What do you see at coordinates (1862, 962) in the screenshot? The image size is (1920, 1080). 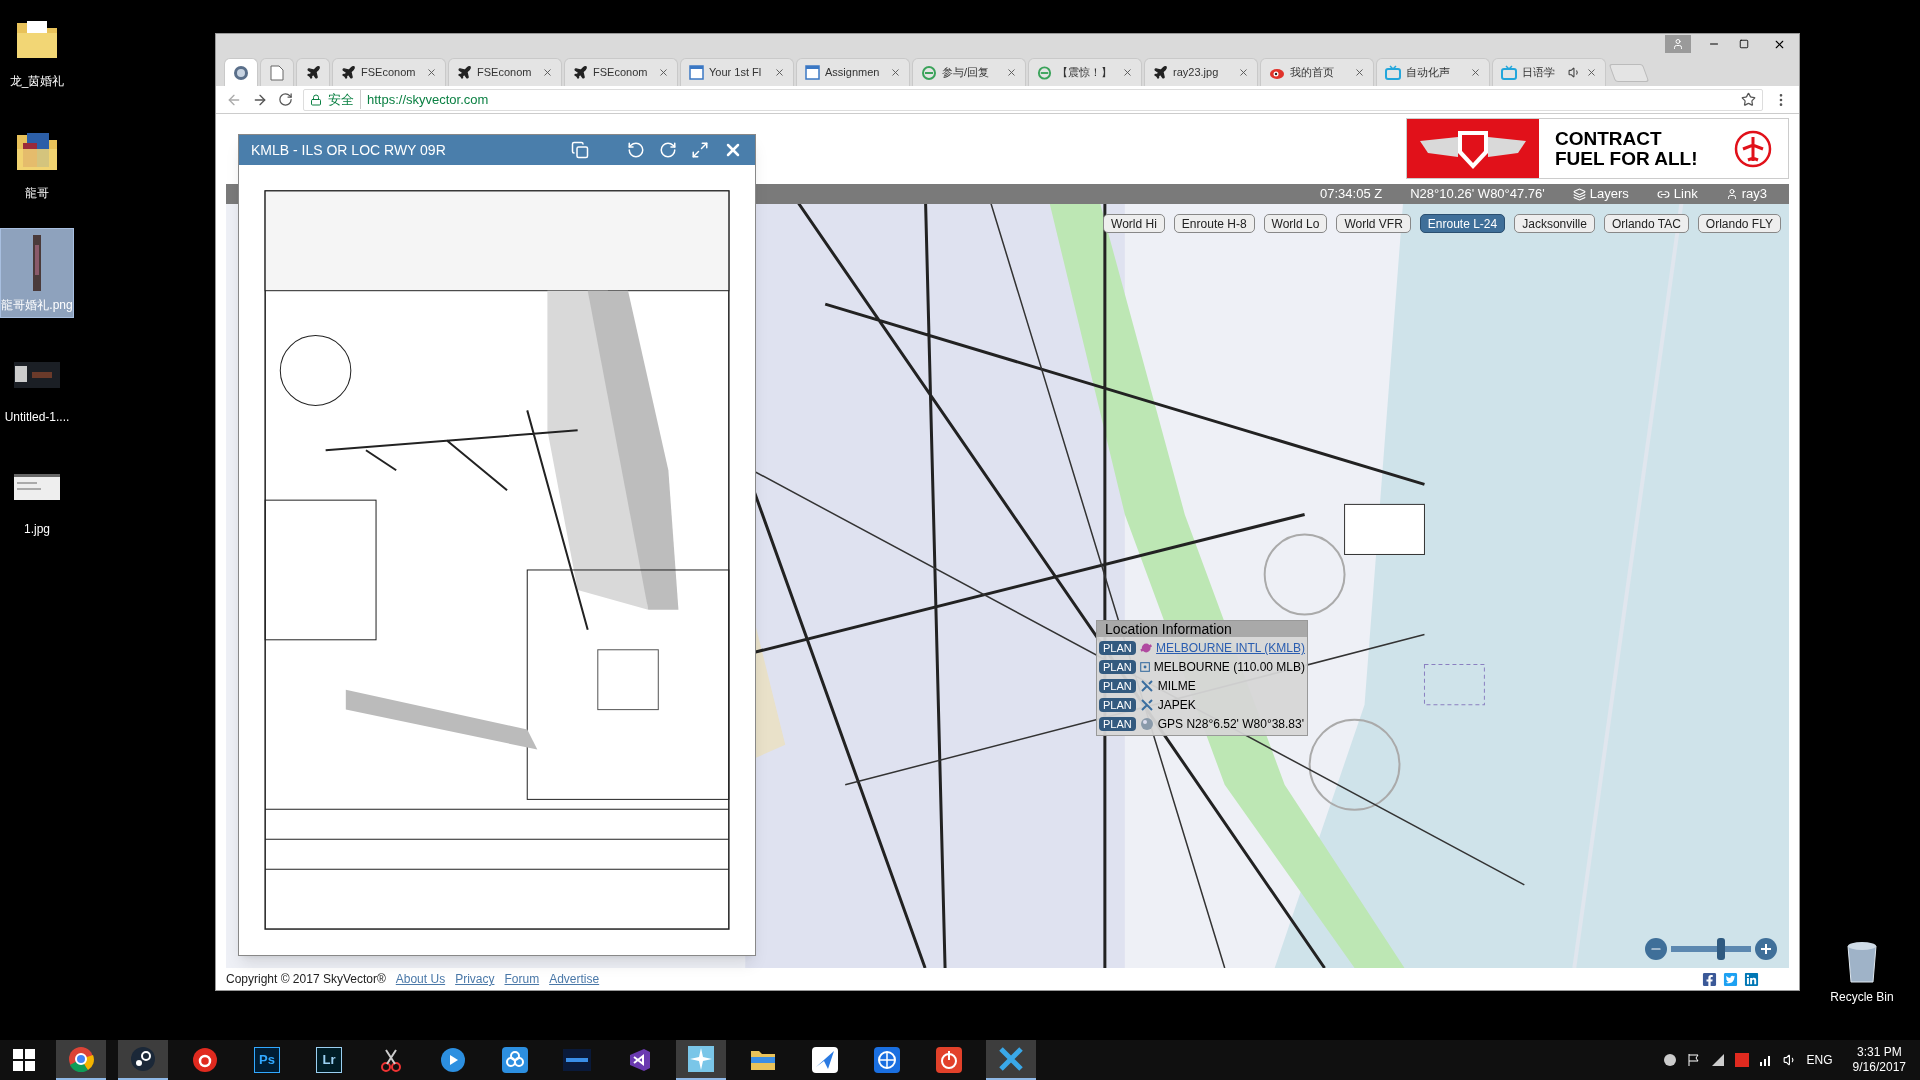 I see `trash-bin-icon` at bounding box center [1862, 962].